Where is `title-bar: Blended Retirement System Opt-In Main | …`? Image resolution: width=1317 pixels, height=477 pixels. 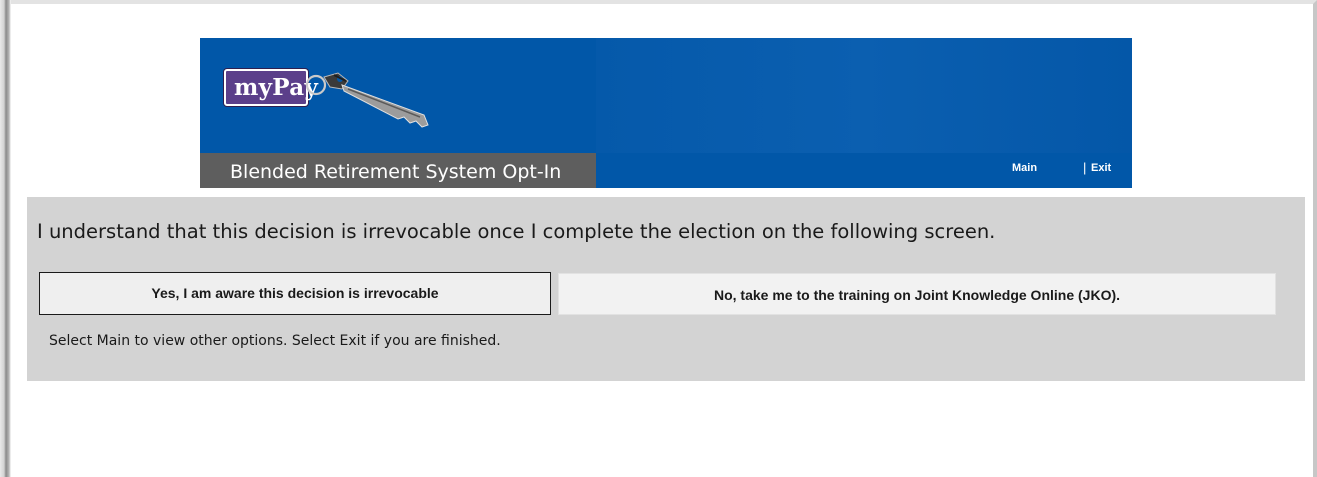 title-bar: Blended Retirement System Opt-In Main | … is located at coordinates (666, 170).